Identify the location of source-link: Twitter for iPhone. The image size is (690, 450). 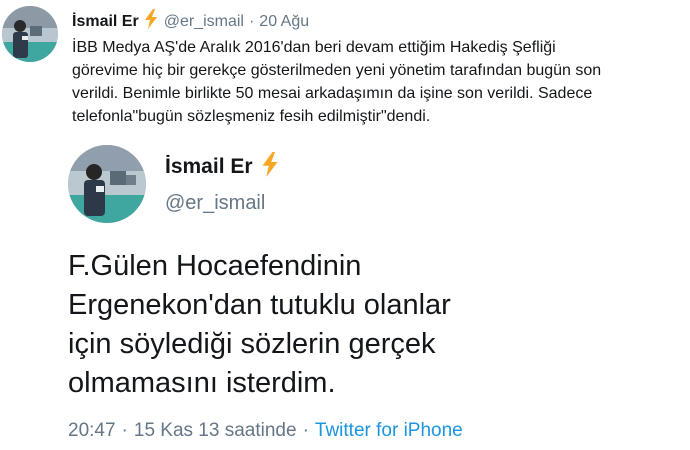
(389, 430).